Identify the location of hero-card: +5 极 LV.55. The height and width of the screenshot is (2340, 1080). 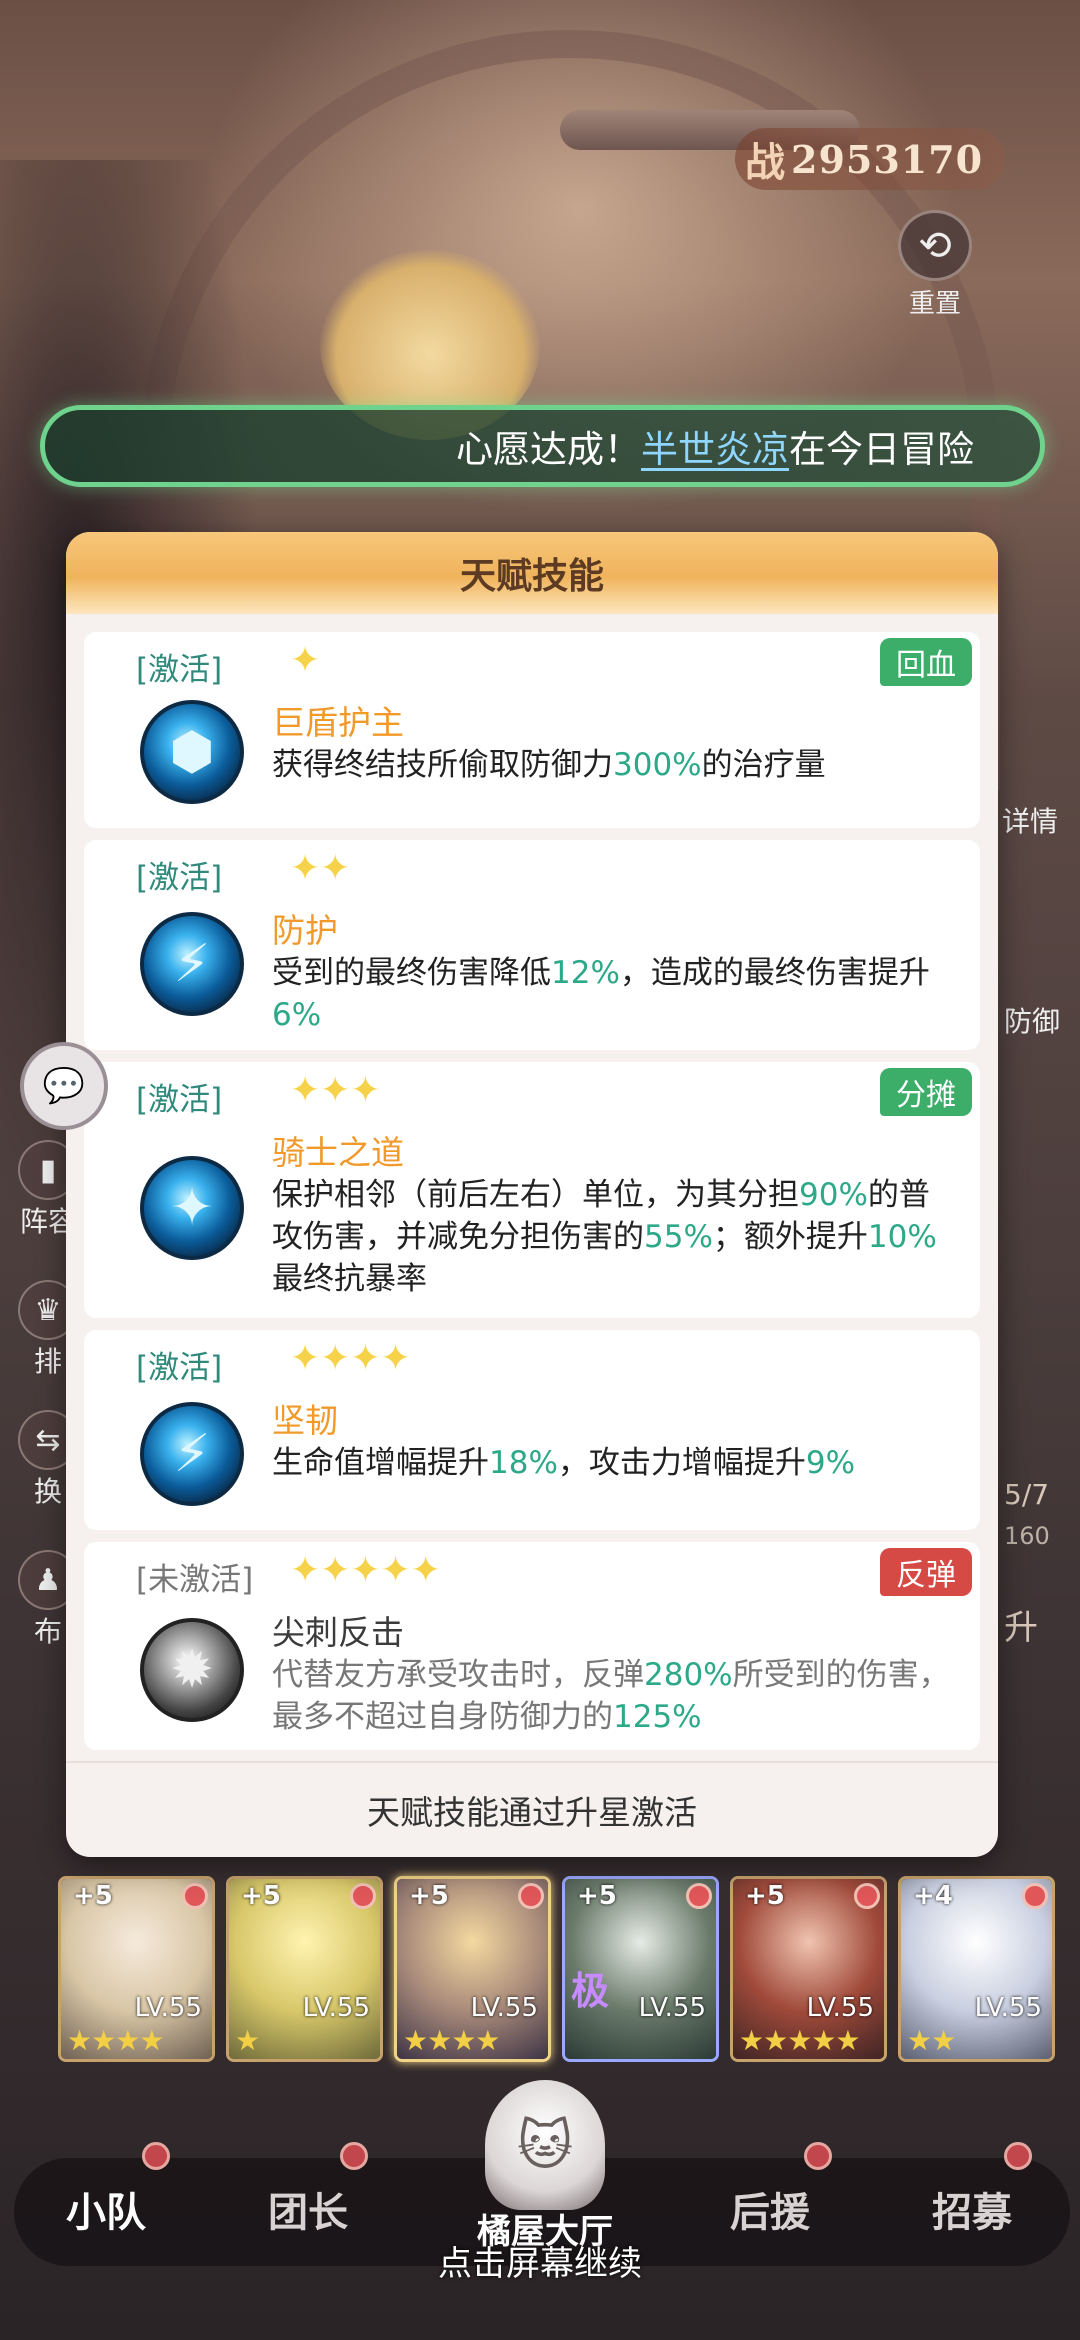
(640, 1969).